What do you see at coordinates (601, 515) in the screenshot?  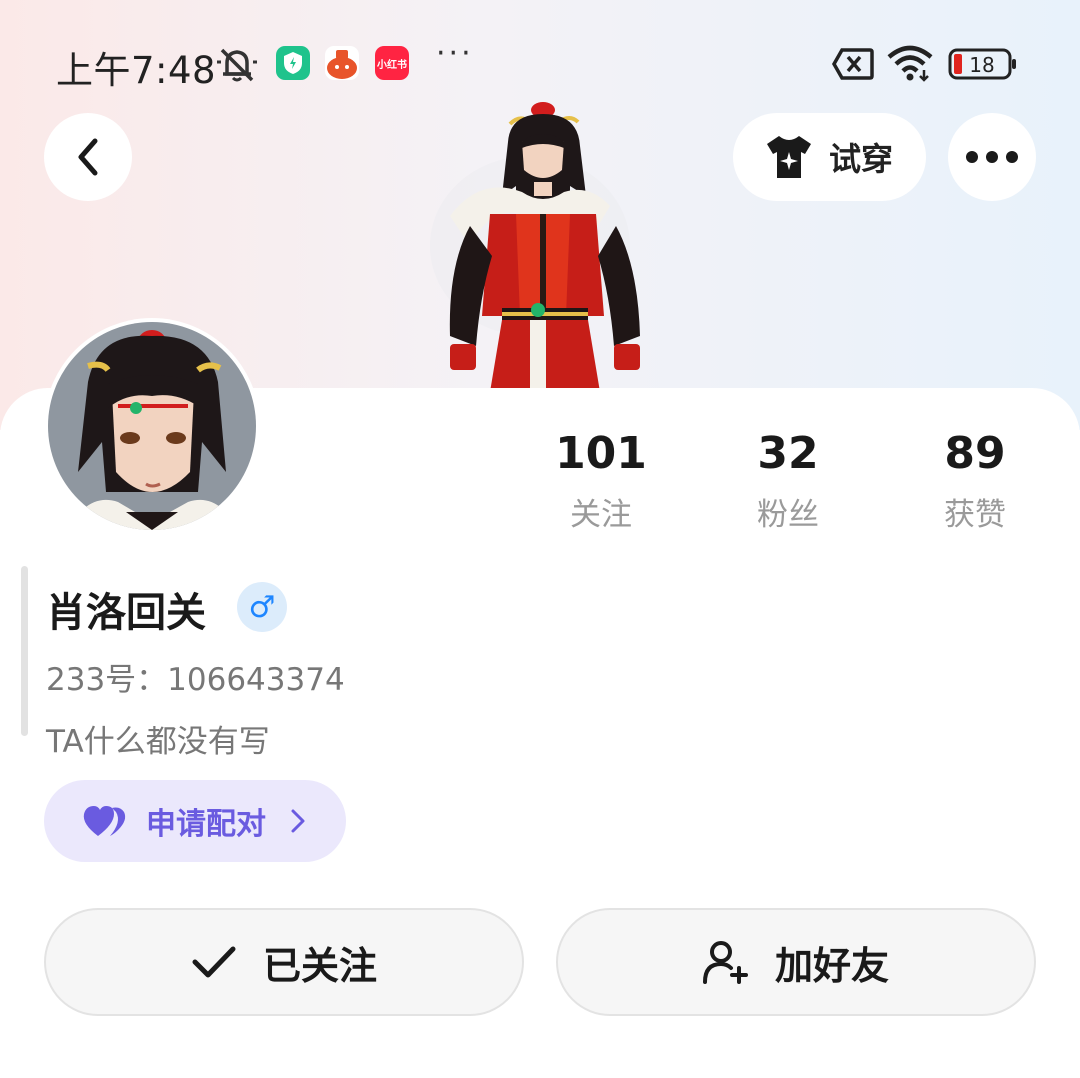 I see `following-label: 关注` at bounding box center [601, 515].